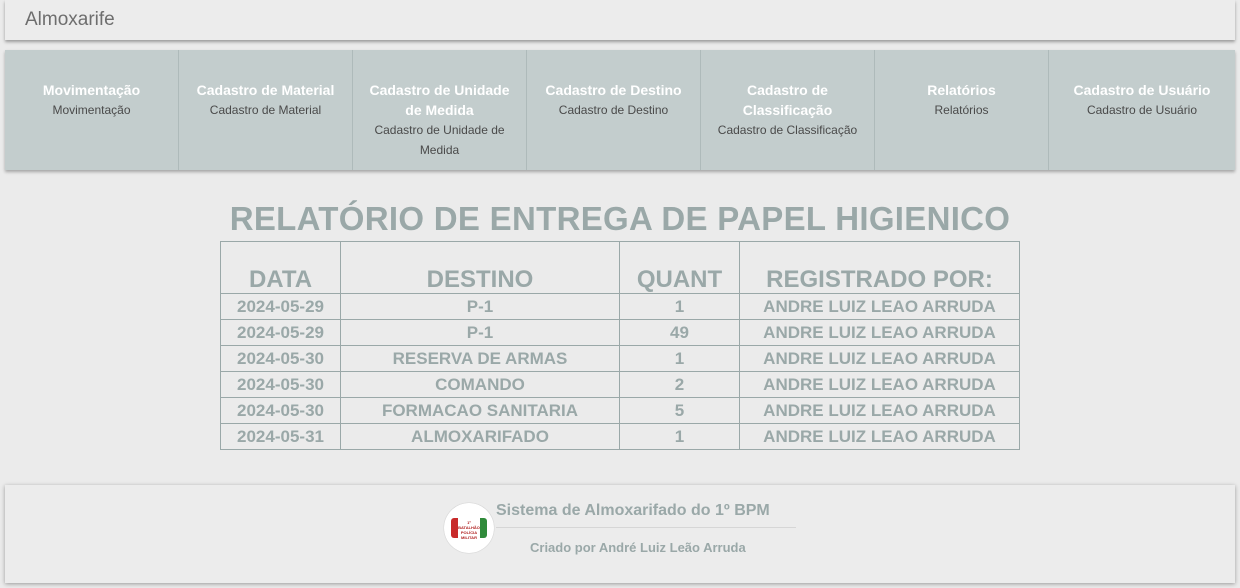 The width and height of the screenshot is (1240, 588). I want to click on nav-item-subtitle: Cadastro de Classificação, so click(787, 130).